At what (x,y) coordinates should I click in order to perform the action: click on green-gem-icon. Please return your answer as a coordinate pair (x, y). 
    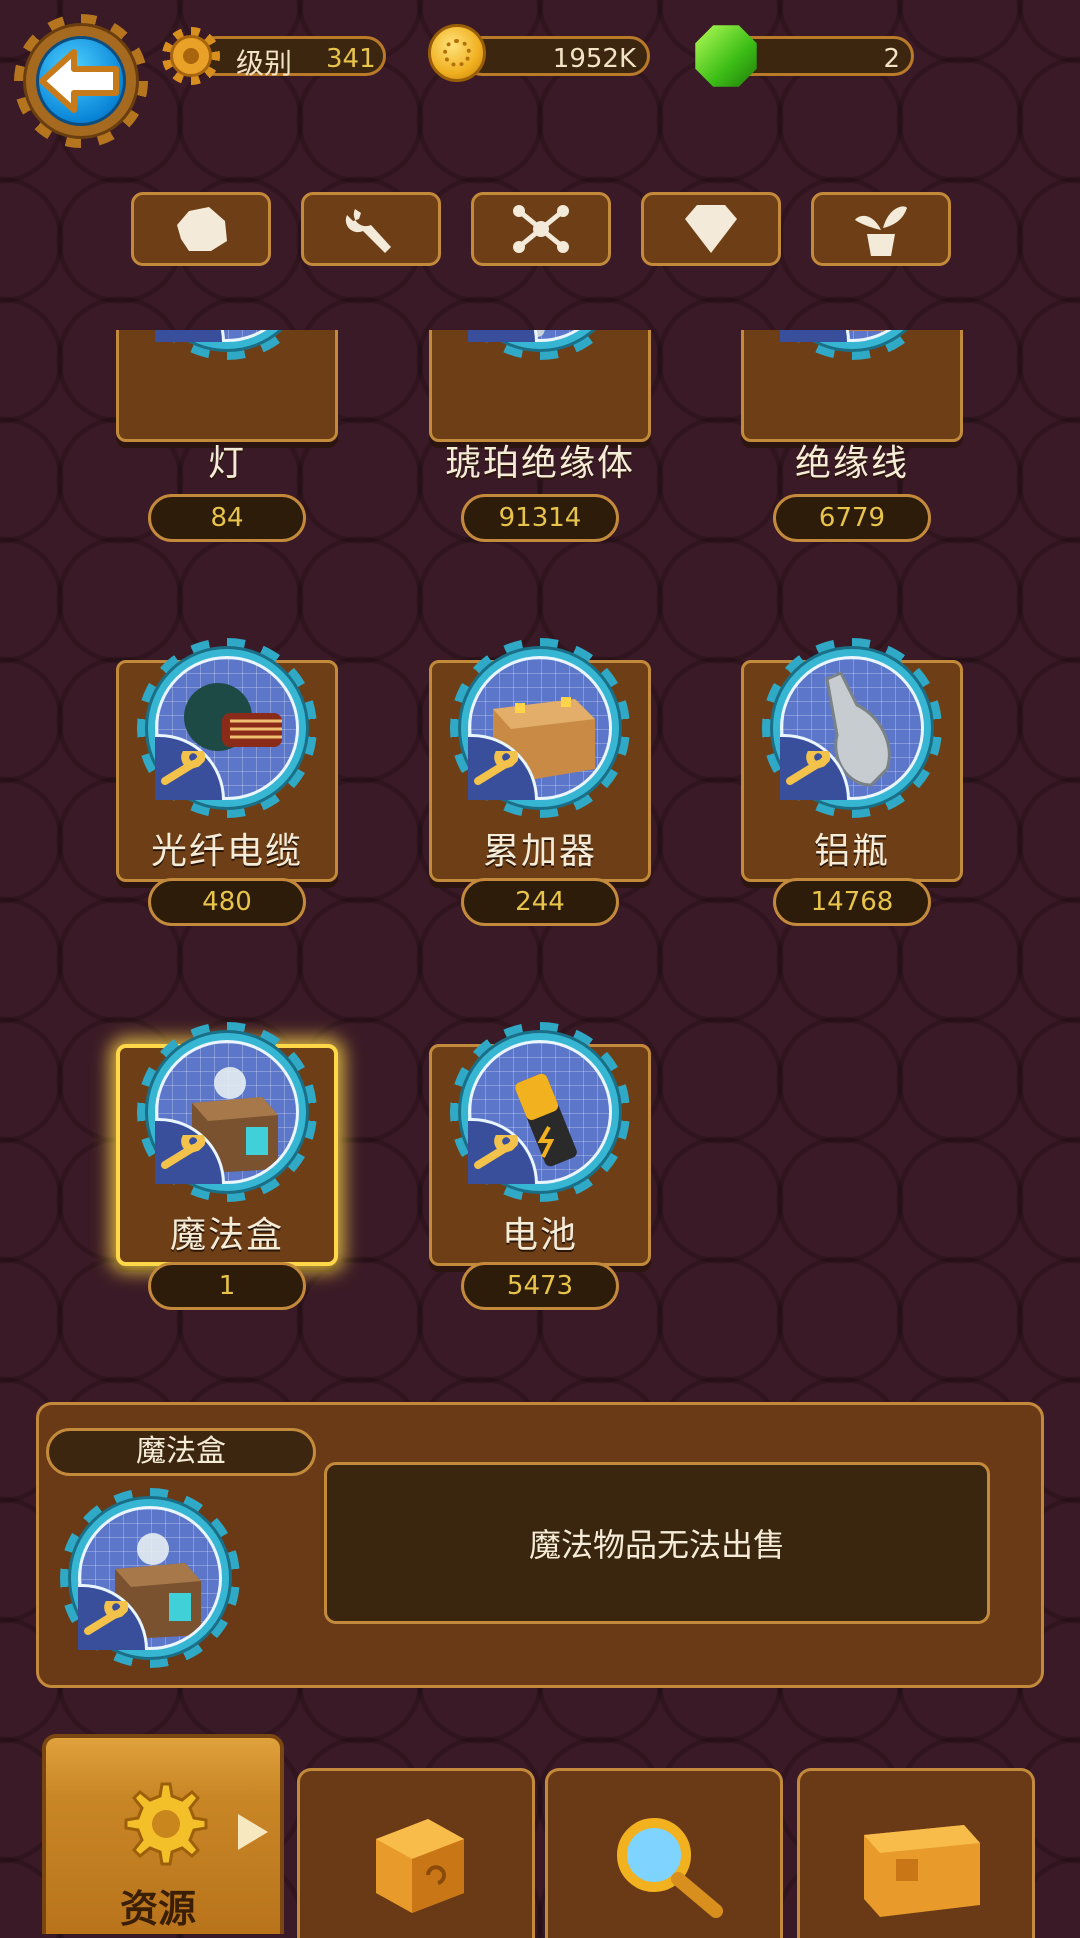
    Looking at the image, I should click on (726, 56).